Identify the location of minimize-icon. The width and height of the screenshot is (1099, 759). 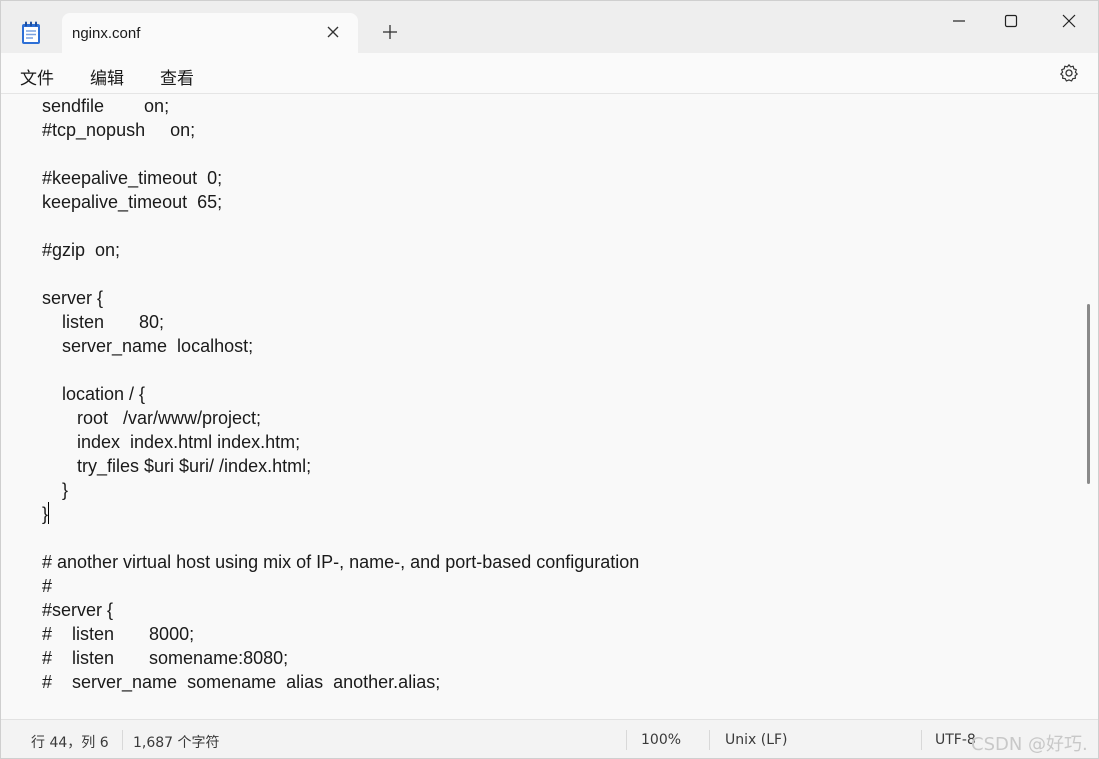
(959, 21).